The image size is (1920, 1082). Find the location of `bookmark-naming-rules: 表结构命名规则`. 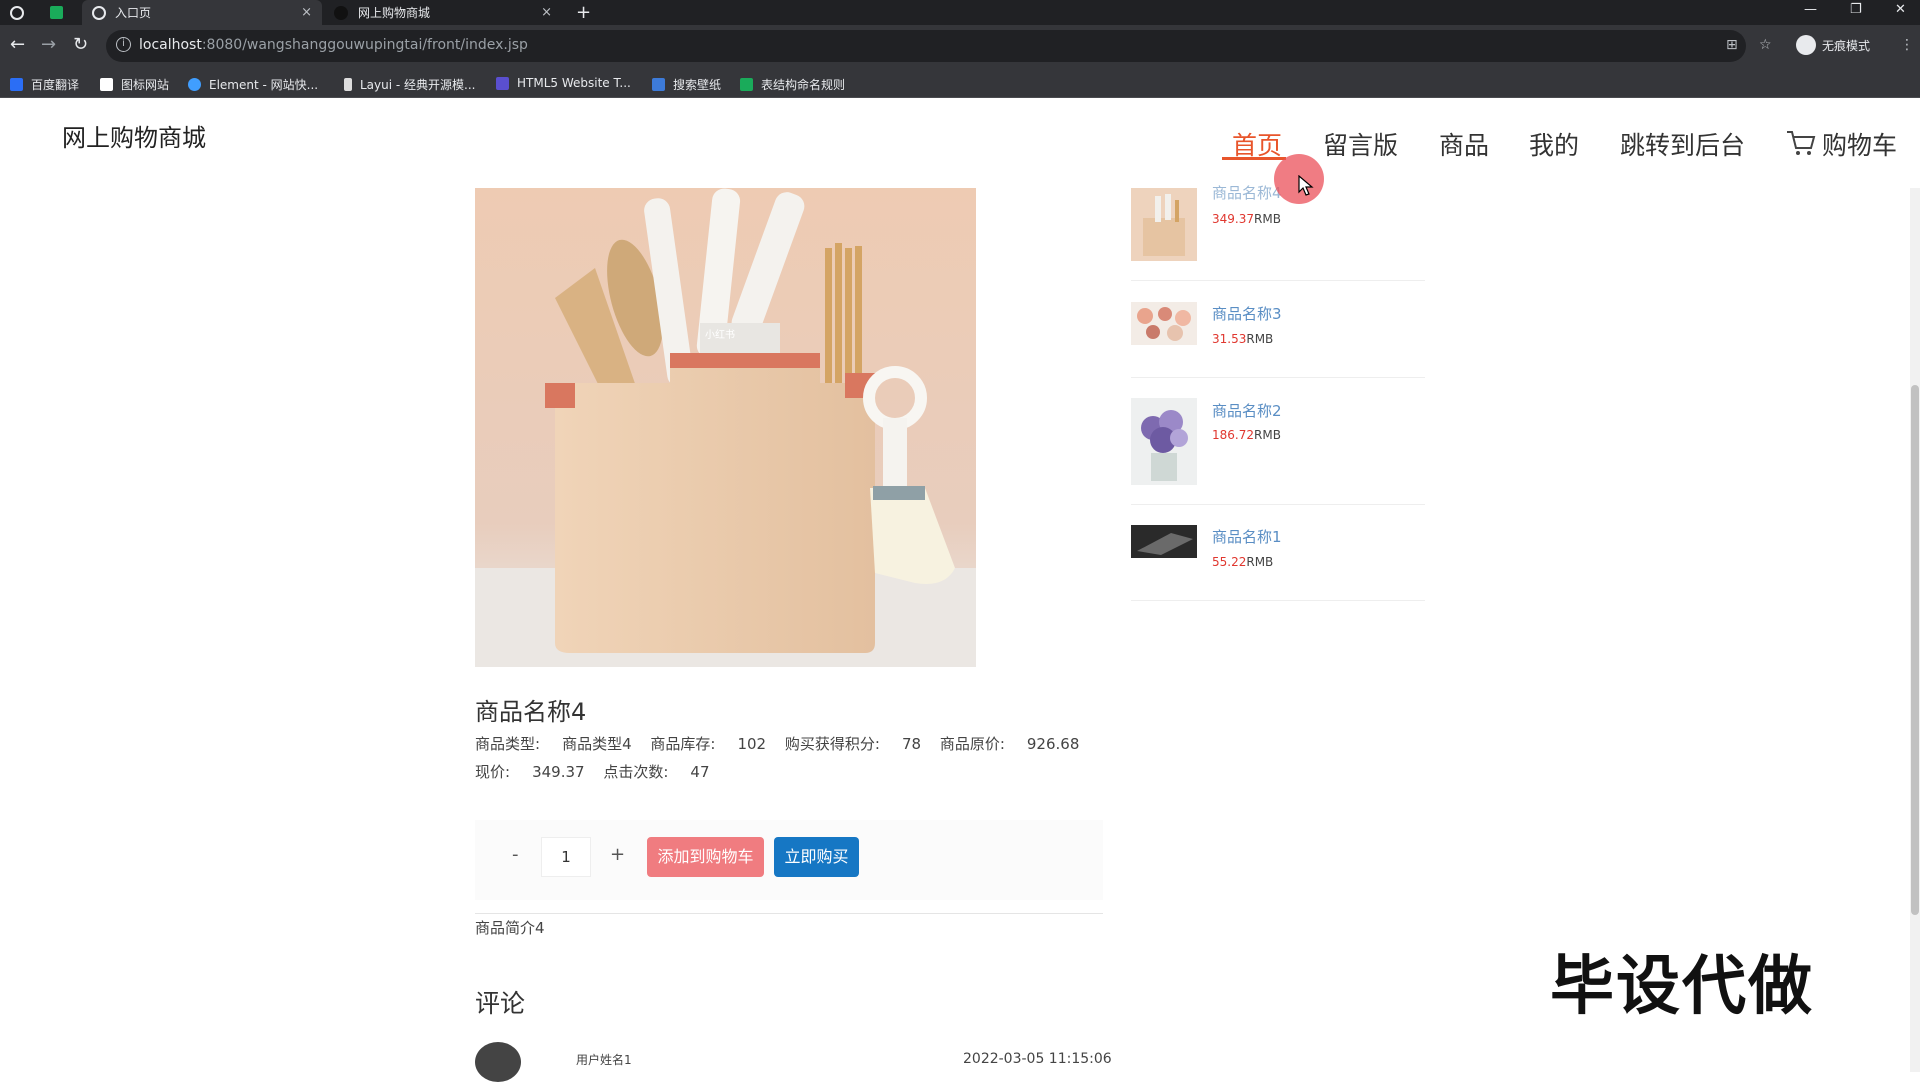

bookmark-naming-rules: 表结构命名规则 is located at coordinates (792, 84).